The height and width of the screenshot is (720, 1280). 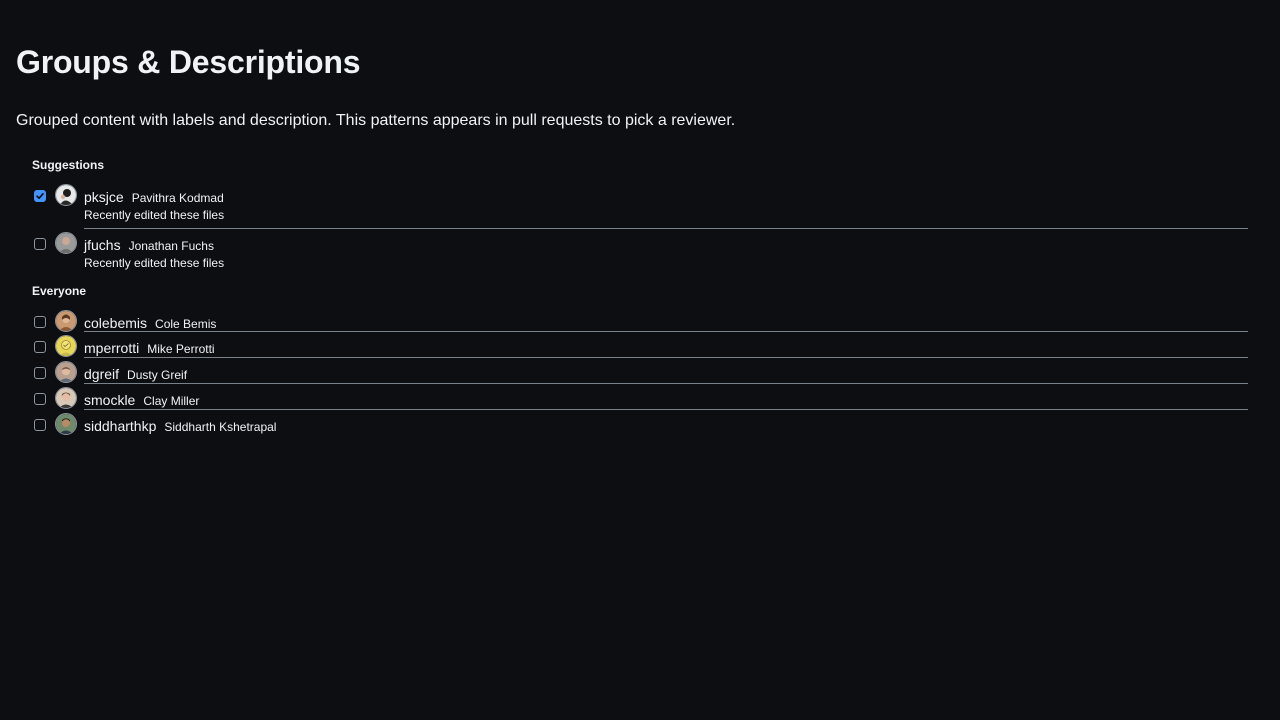 I want to click on list-item: colebemis Cole Bemis, so click(x=640, y=319).